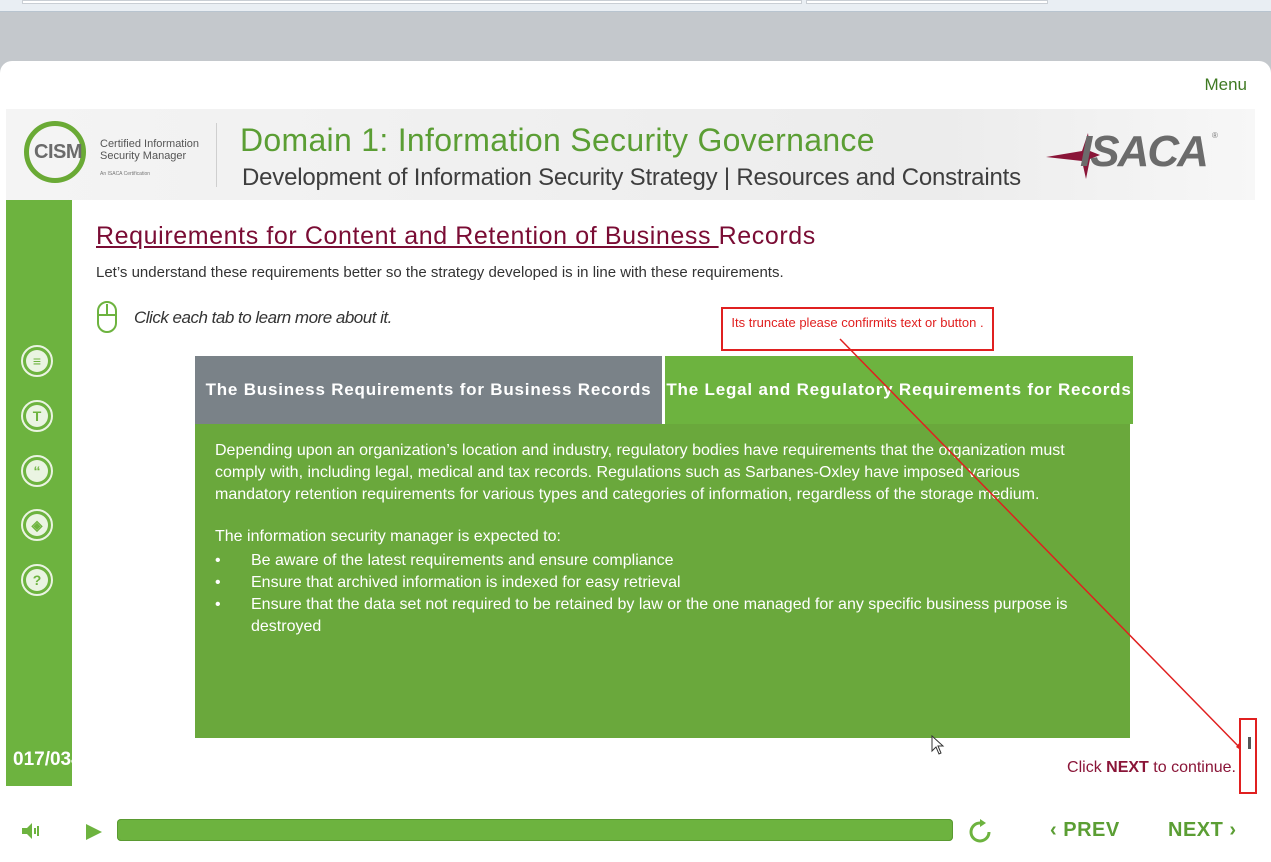 Image resolution: width=1271 pixels, height=862 pixels. I want to click on isaca-logo: ISACA ®, so click(1132, 155).